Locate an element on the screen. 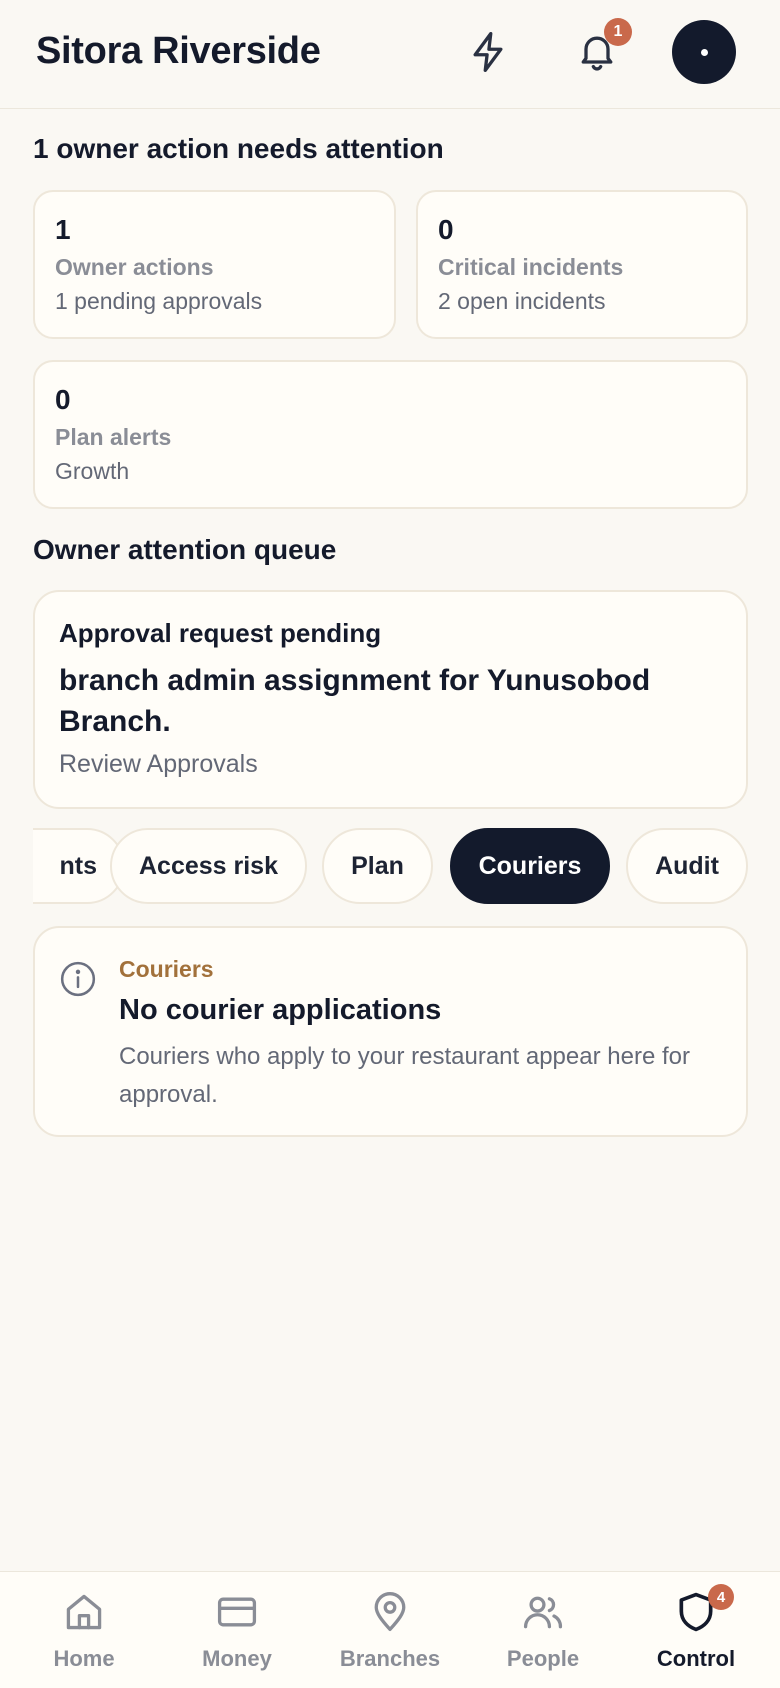 This screenshot has width=780, height=1688. nav-item-money: Money is located at coordinates (237, 1630).